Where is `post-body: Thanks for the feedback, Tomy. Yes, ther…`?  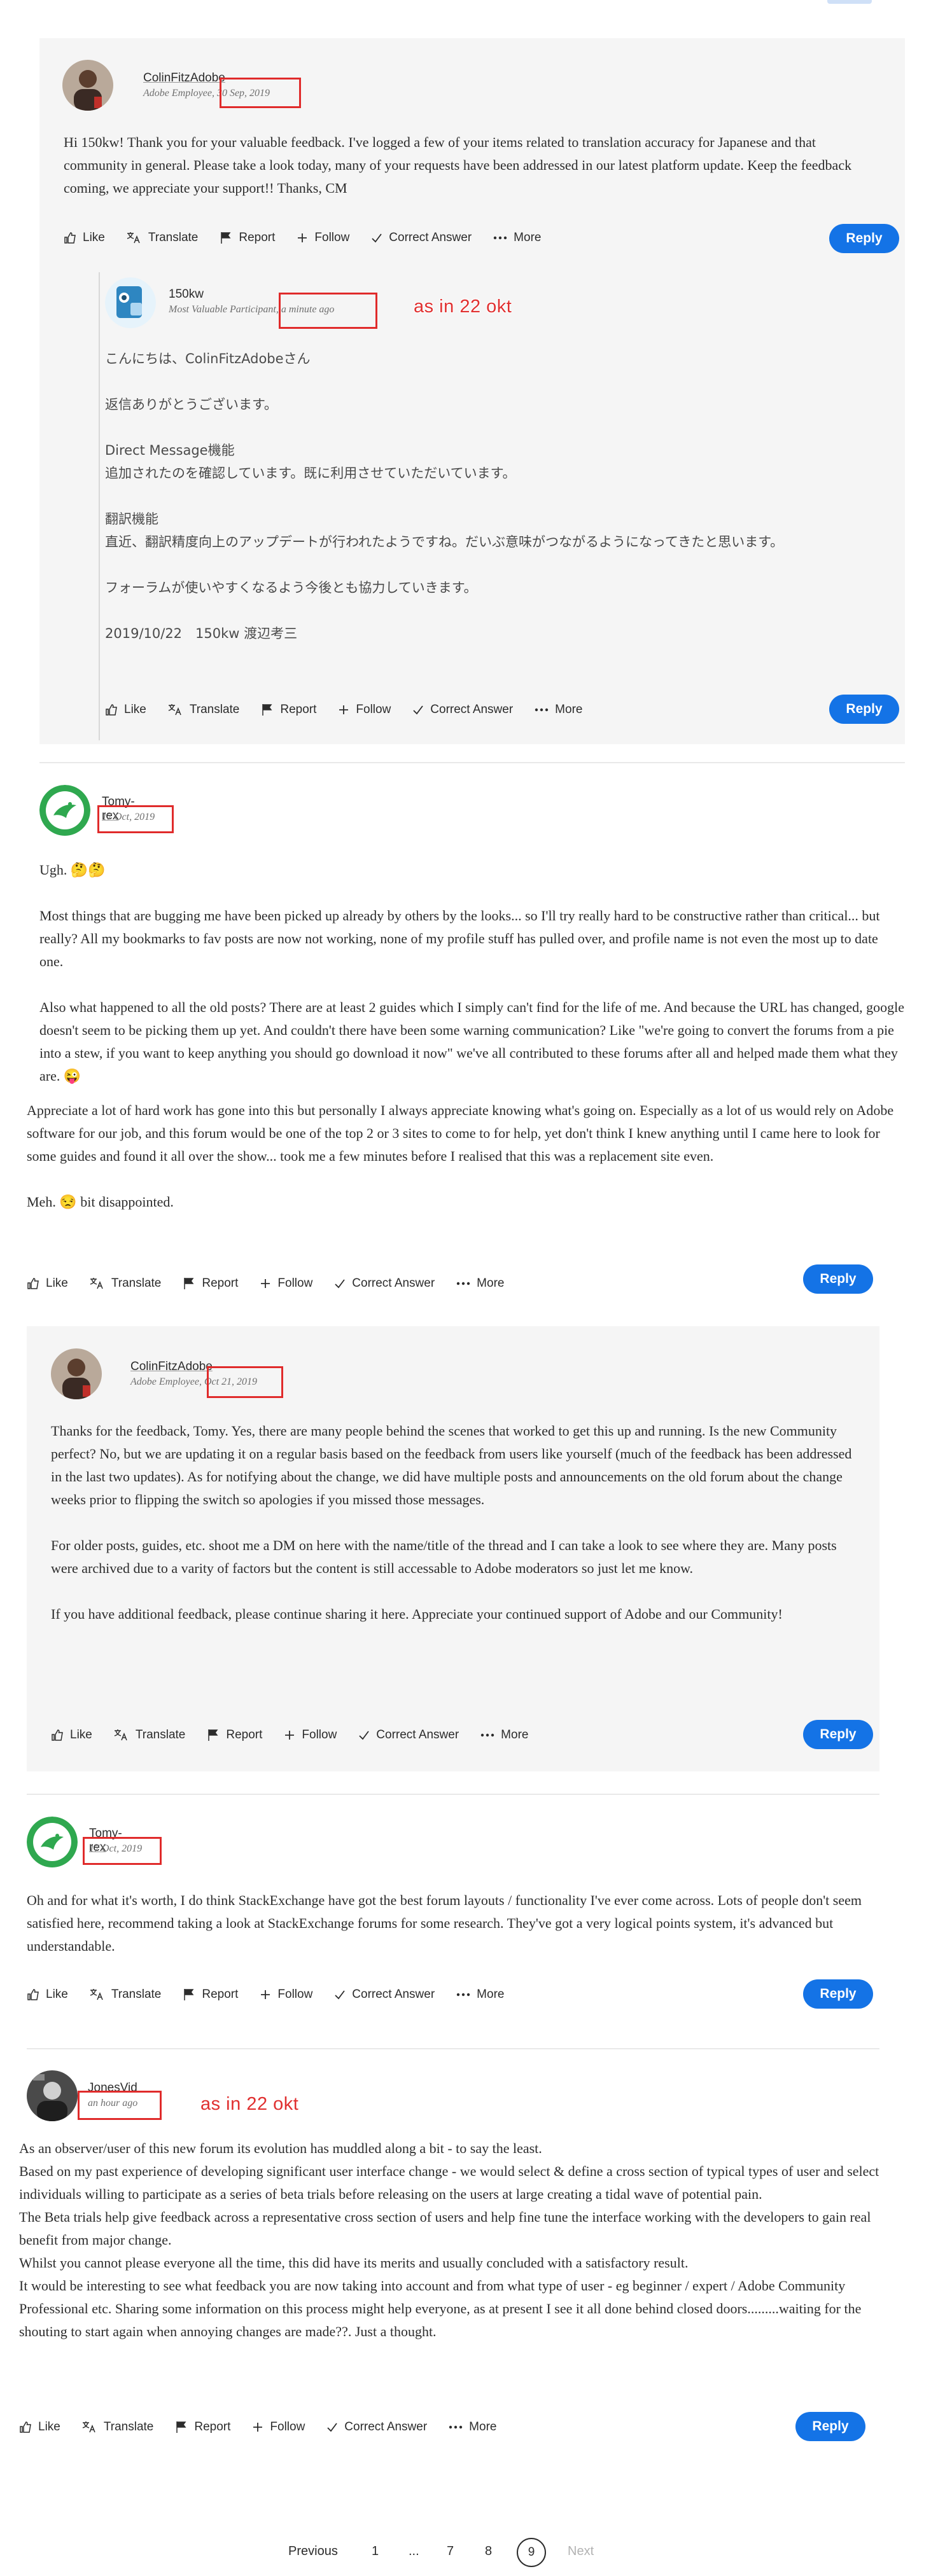
post-body: Thanks for the feedback, Tomy. Yes, ther… is located at coordinates (455, 1523).